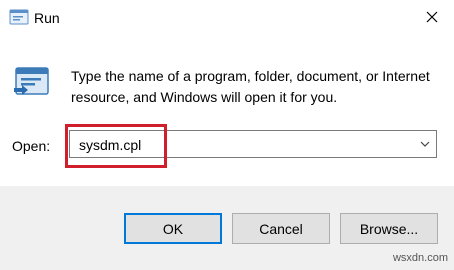  Describe the element at coordinates (47, 18) in the screenshot. I see `window-title: Run` at that location.